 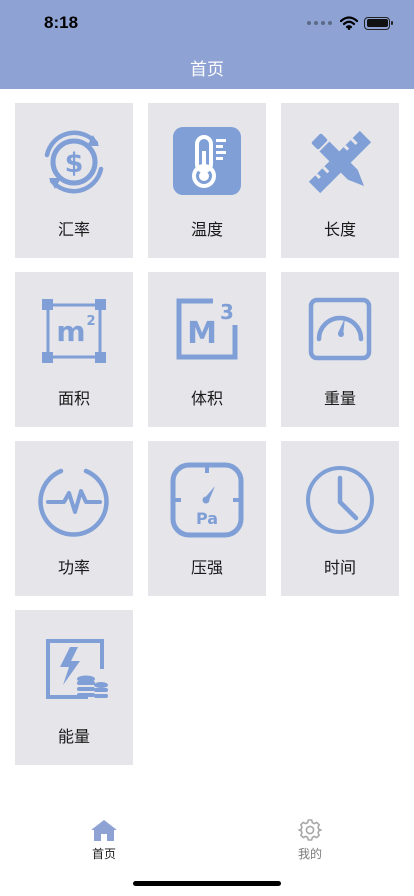 I want to click on tab-home: 首页, so click(x=104, y=843).